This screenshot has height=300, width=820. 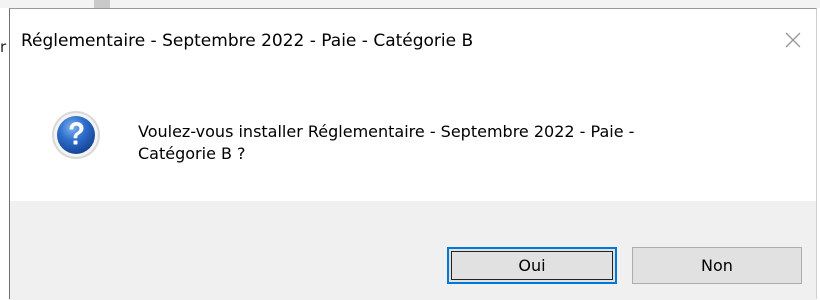 I want to click on message-line-2: Catégorie B ?, so click(x=192, y=153).